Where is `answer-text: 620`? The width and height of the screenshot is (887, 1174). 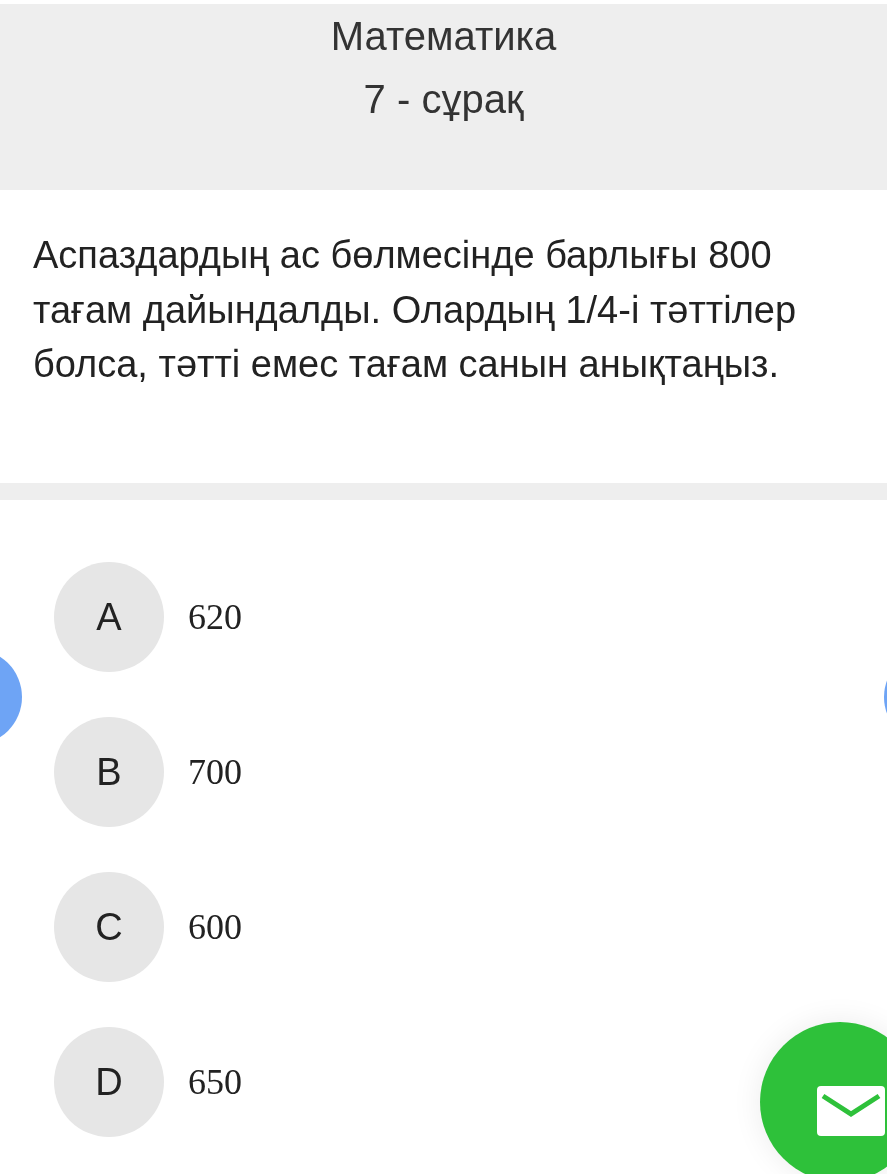 answer-text: 620 is located at coordinates (215, 617).